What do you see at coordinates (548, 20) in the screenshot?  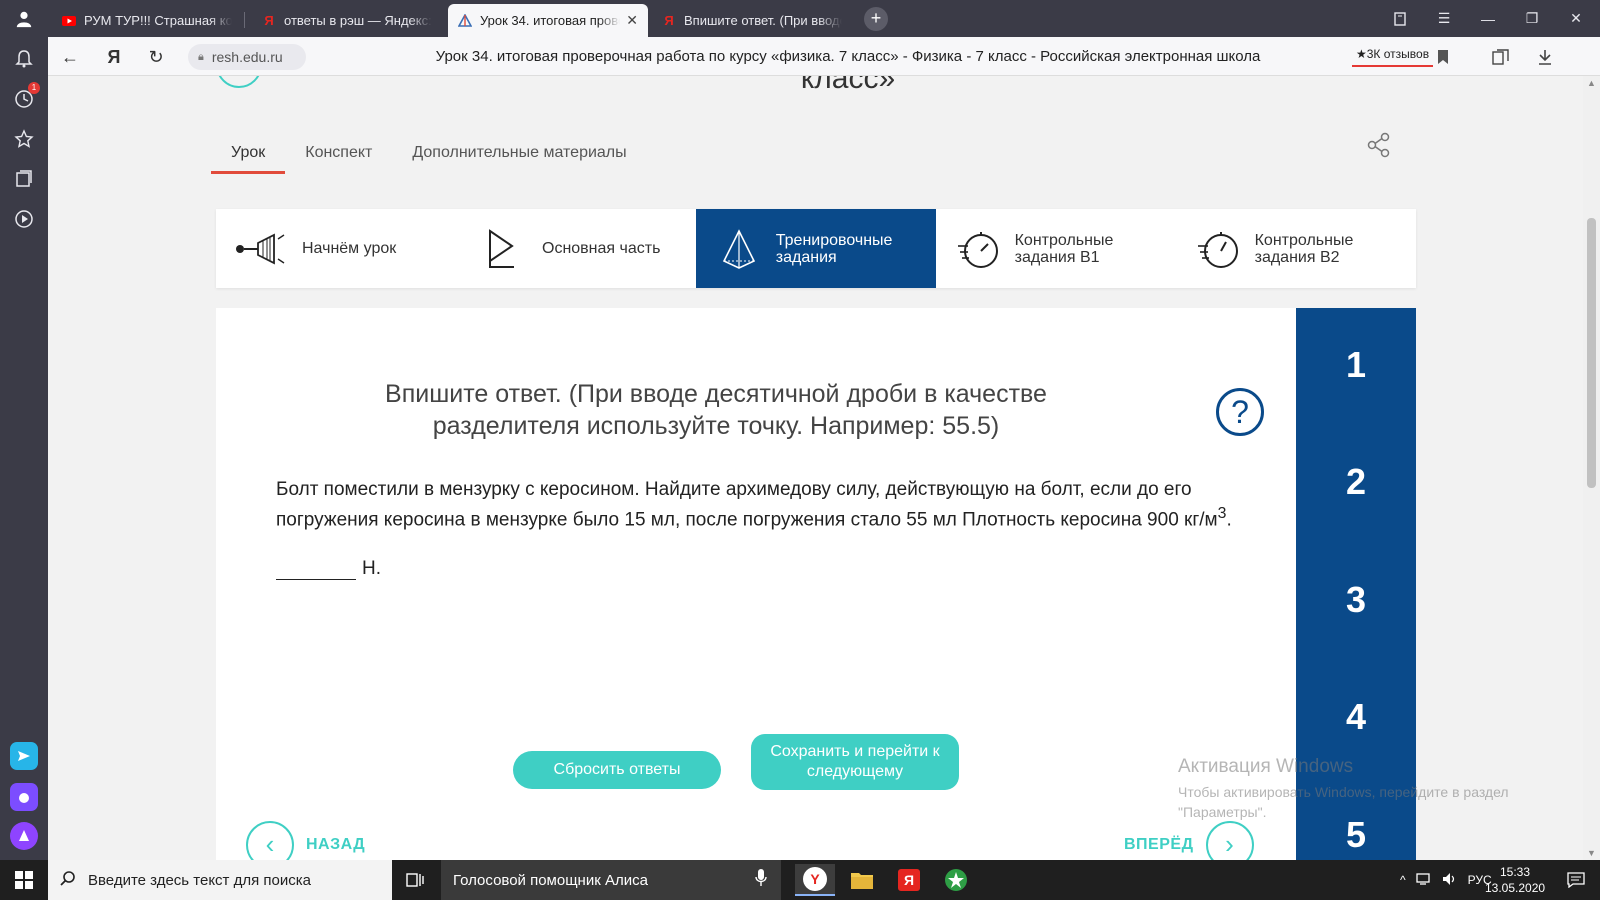 I see `browser-tab-active: Урок 34. итоговая проверочная работа ✕` at bounding box center [548, 20].